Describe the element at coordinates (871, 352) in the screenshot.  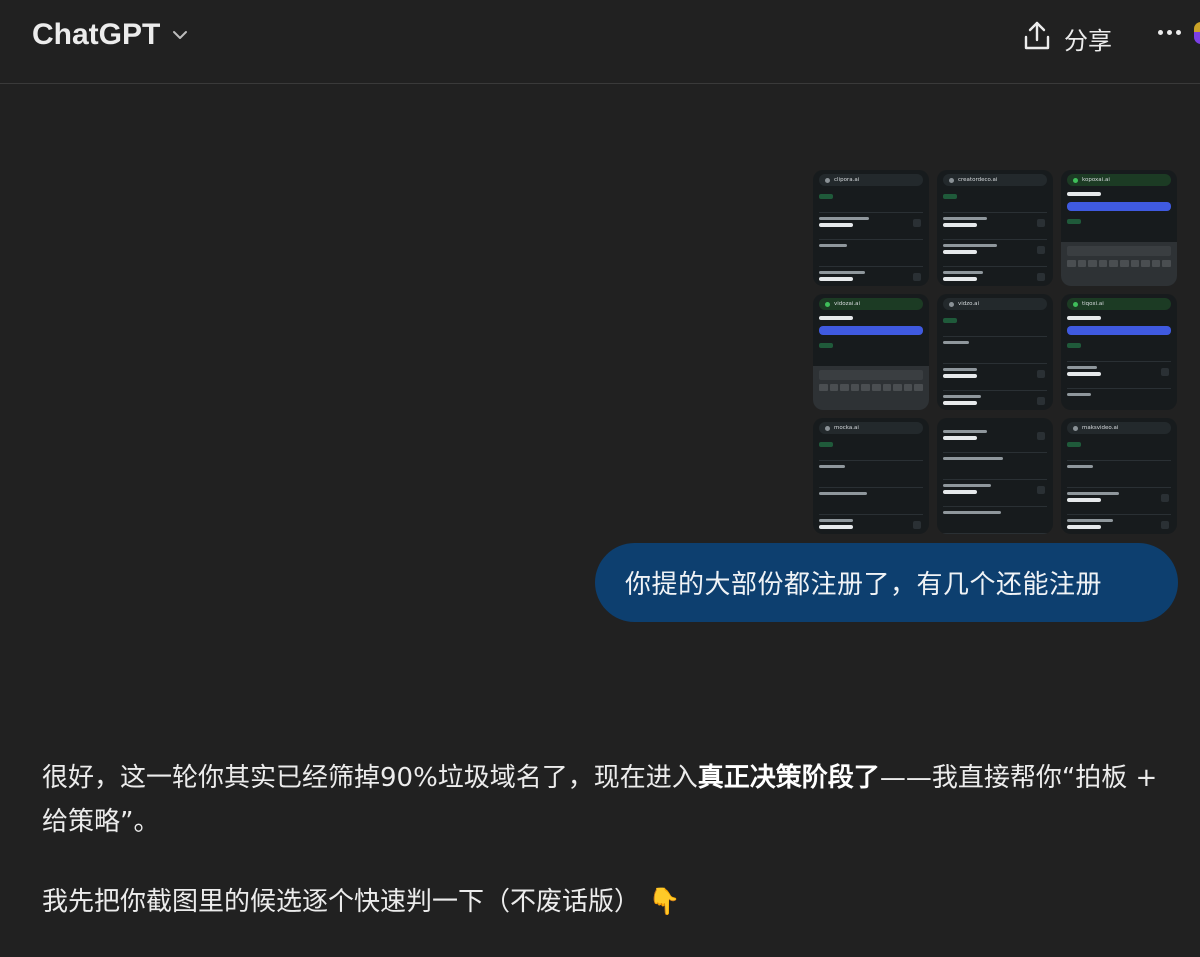
I see `screenshot-thumbnail: vidozai.ai` at that location.